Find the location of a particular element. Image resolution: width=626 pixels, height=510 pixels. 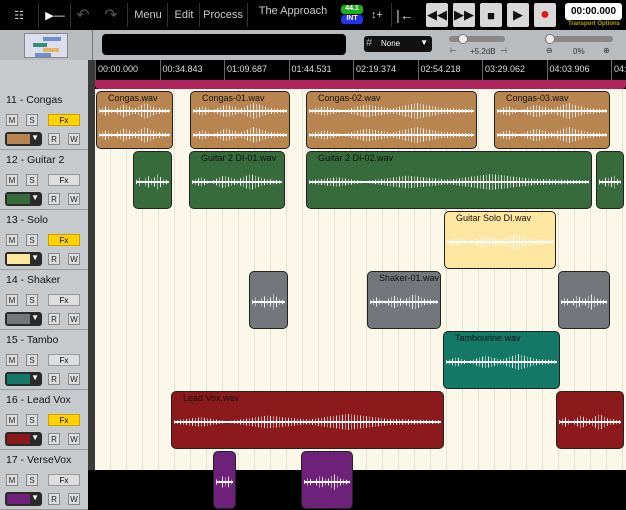

track-header: 17 - VerseVox M S Fx ▼ R W is located at coordinates (44, 480).